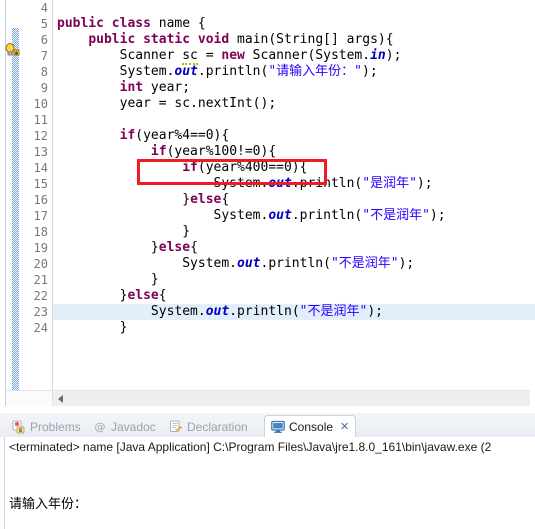 Image resolution: width=535 pixels, height=529 pixels. I want to click on line-number: 15, so click(40, 184).